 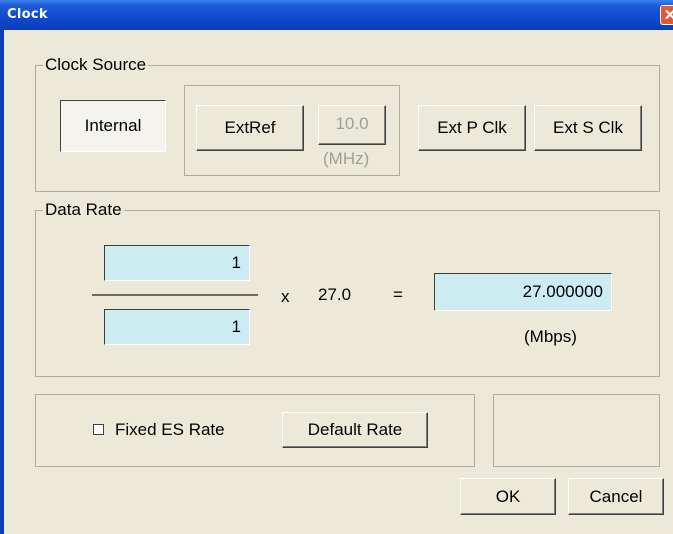 I want to click on ext-p-clk-button-label: Ext P Clk, so click(x=472, y=127).